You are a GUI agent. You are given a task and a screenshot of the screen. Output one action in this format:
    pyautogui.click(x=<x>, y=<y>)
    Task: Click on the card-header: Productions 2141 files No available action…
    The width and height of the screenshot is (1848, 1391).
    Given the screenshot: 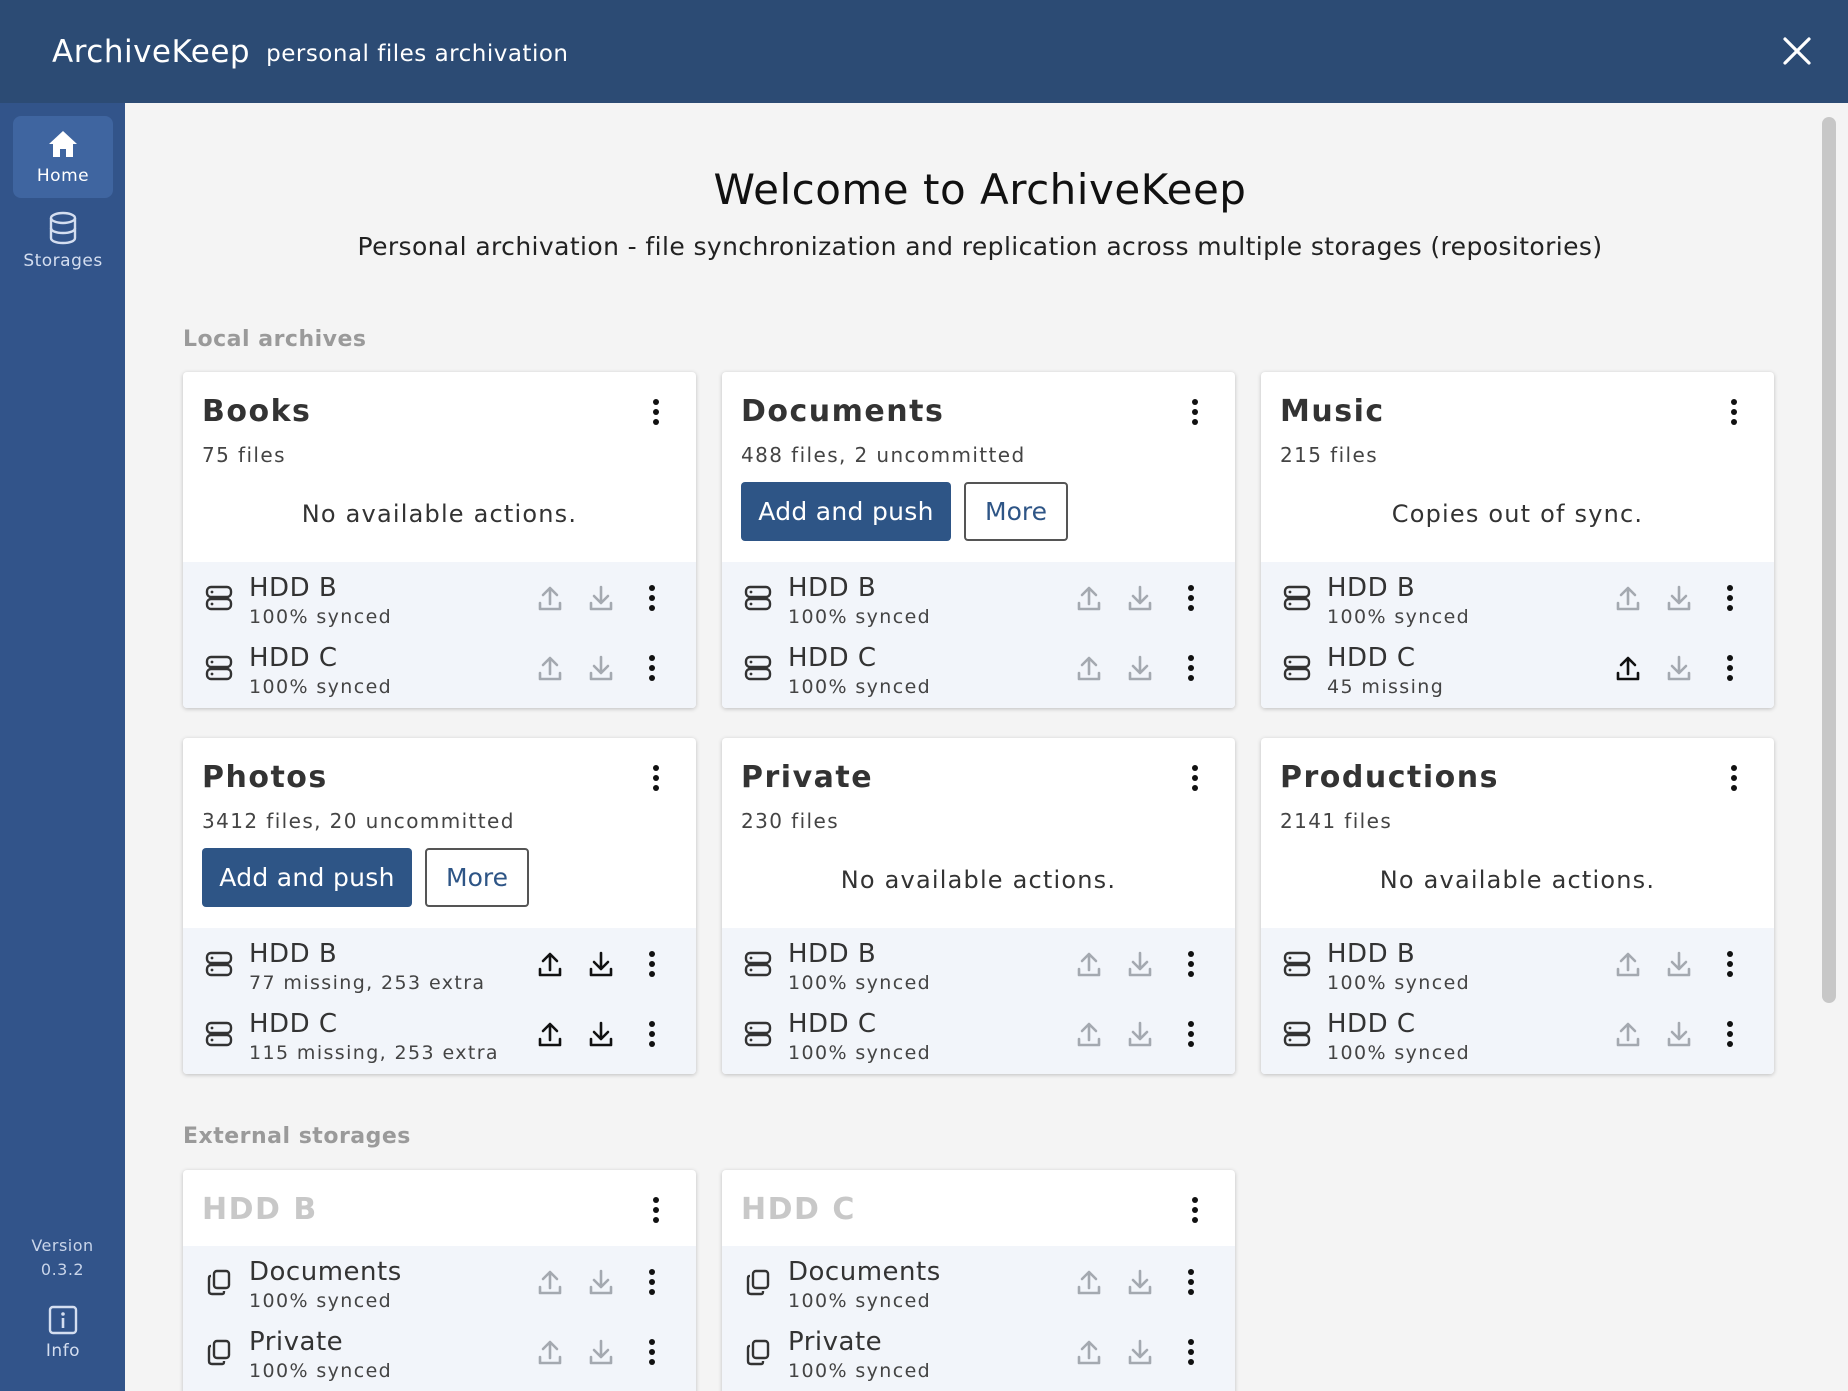 What is the action you would take?
    pyautogui.click(x=1517, y=833)
    